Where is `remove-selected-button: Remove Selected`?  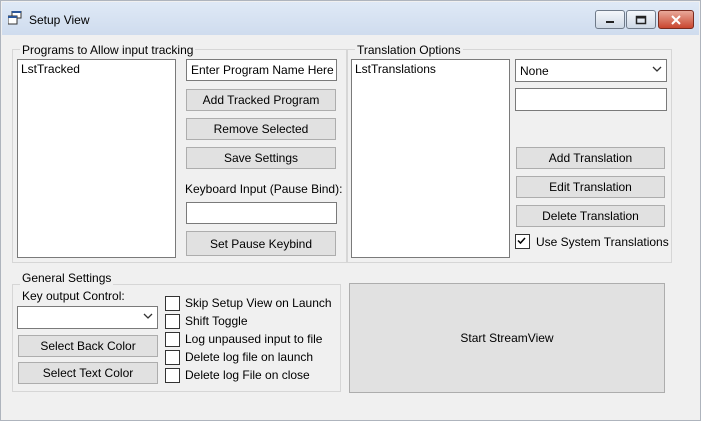 remove-selected-button: Remove Selected is located at coordinates (261, 129).